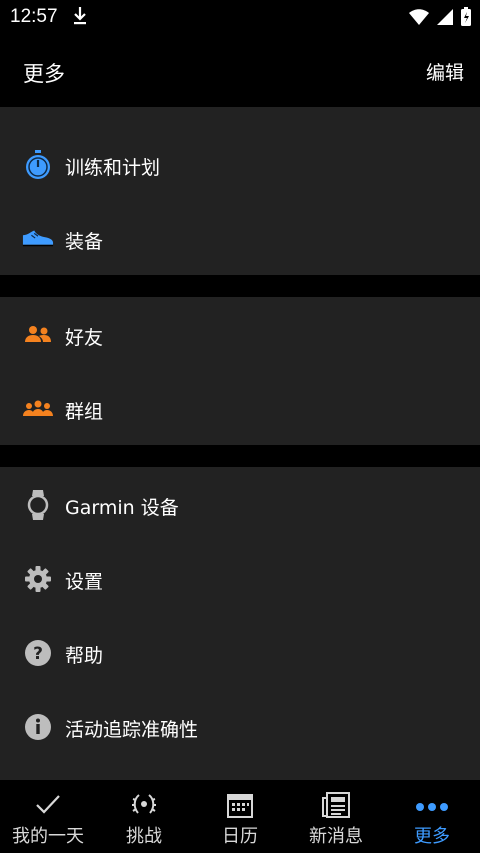 The width and height of the screenshot is (480, 853). Describe the element at coordinates (336, 836) in the screenshot. I see `tab-label: 新消息` at that location.